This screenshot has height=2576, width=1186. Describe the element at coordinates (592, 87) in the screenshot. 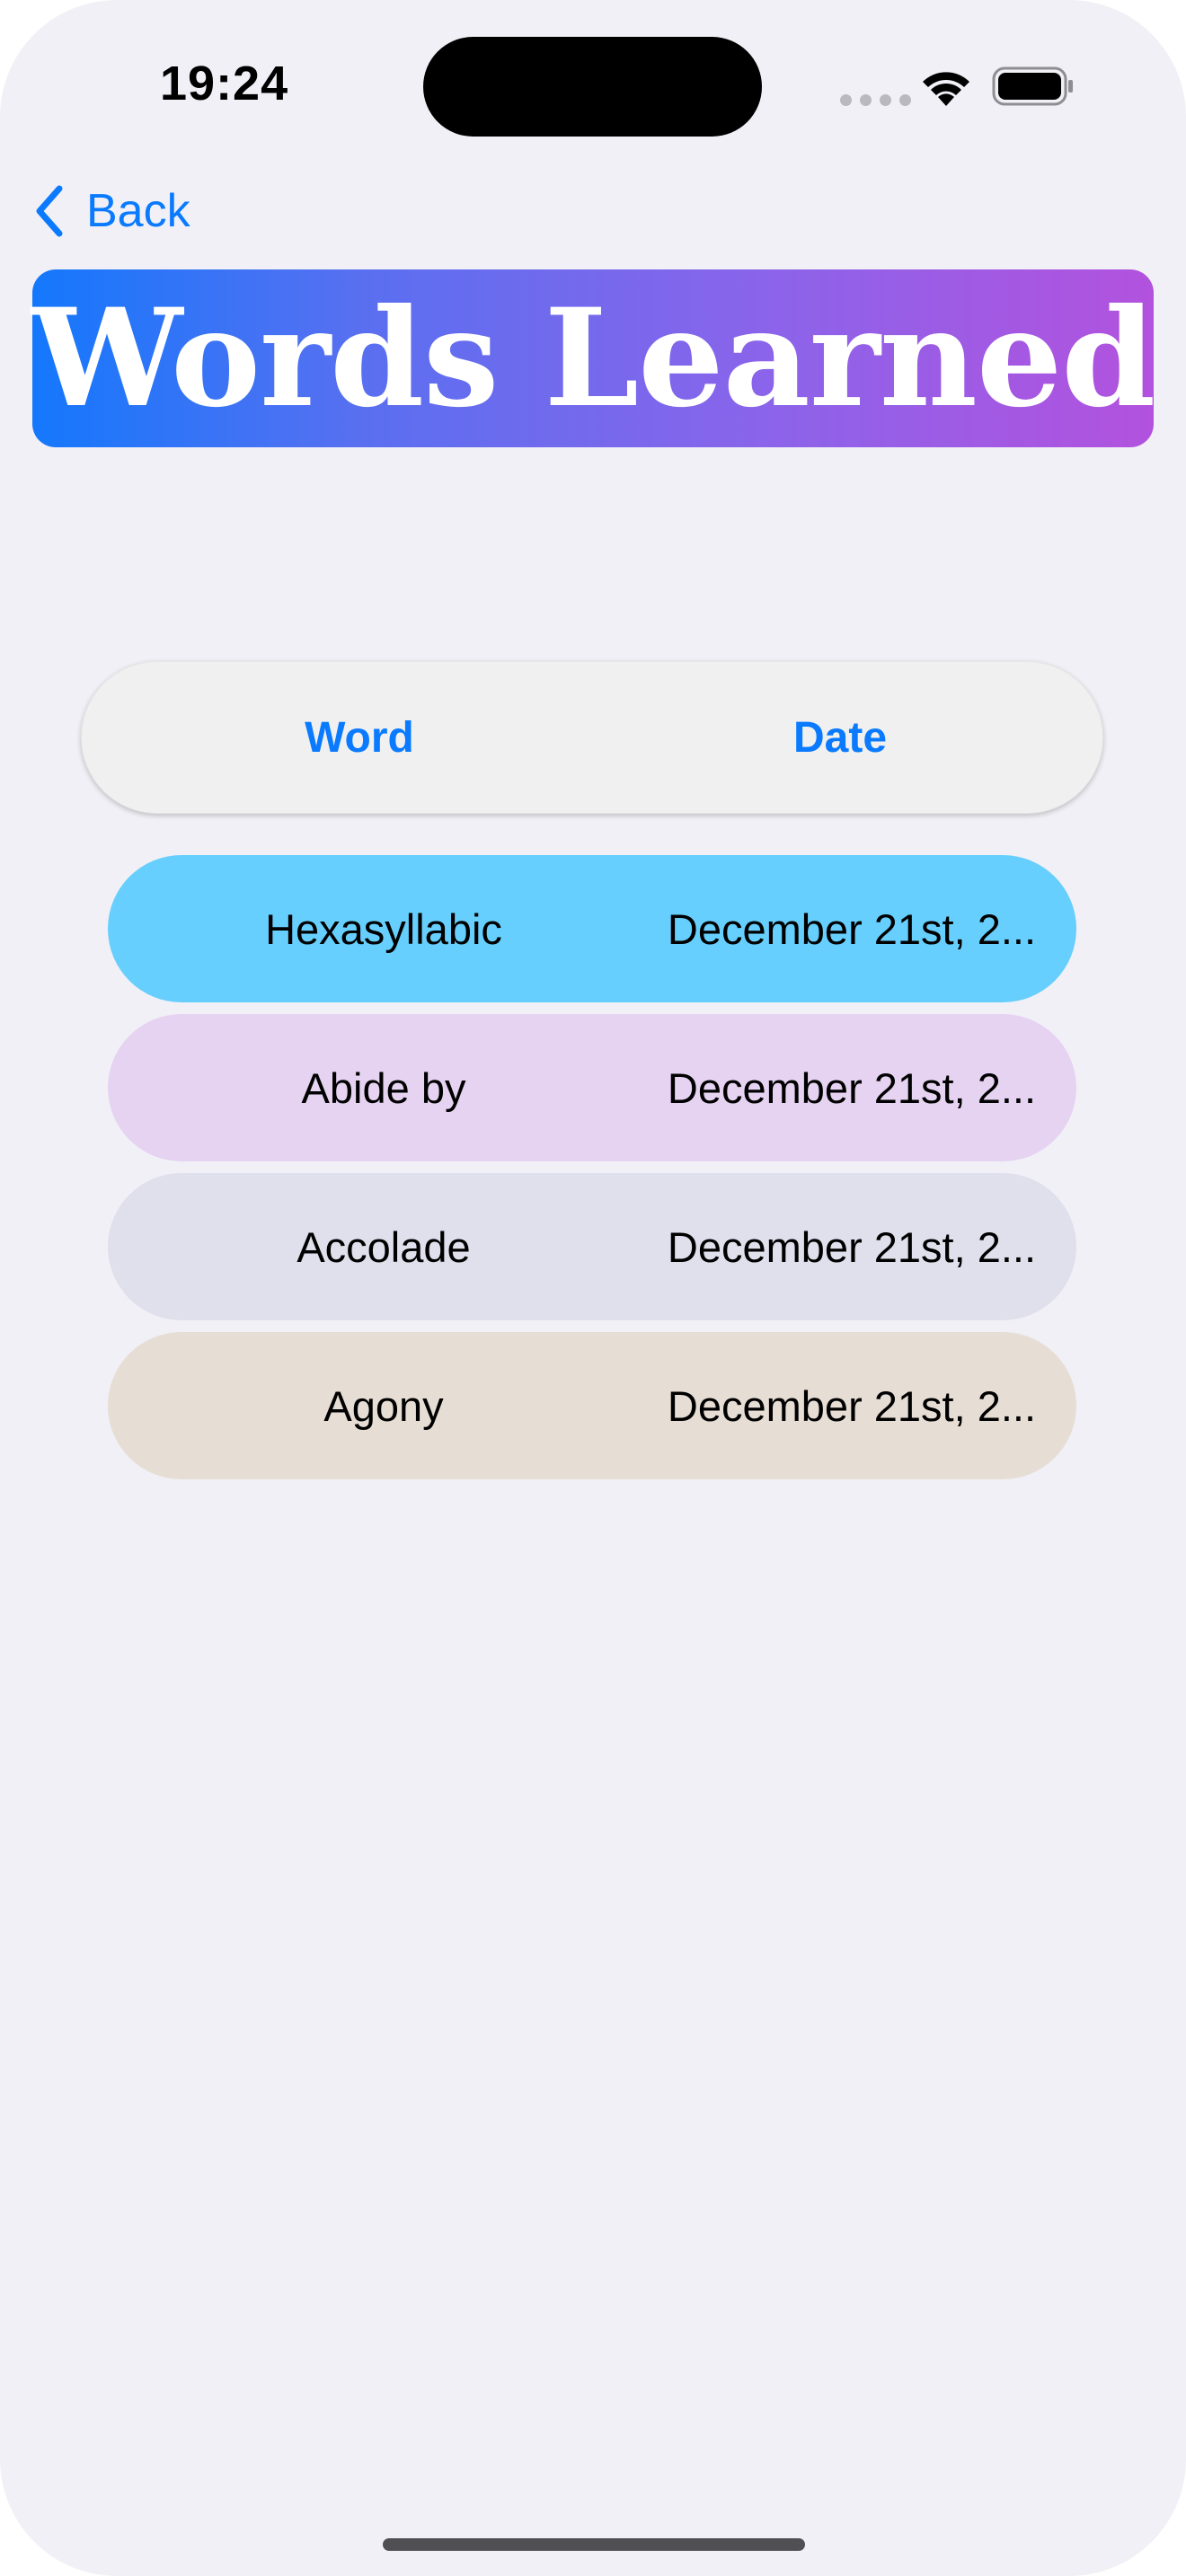

I see `dynamic-island` at that location.